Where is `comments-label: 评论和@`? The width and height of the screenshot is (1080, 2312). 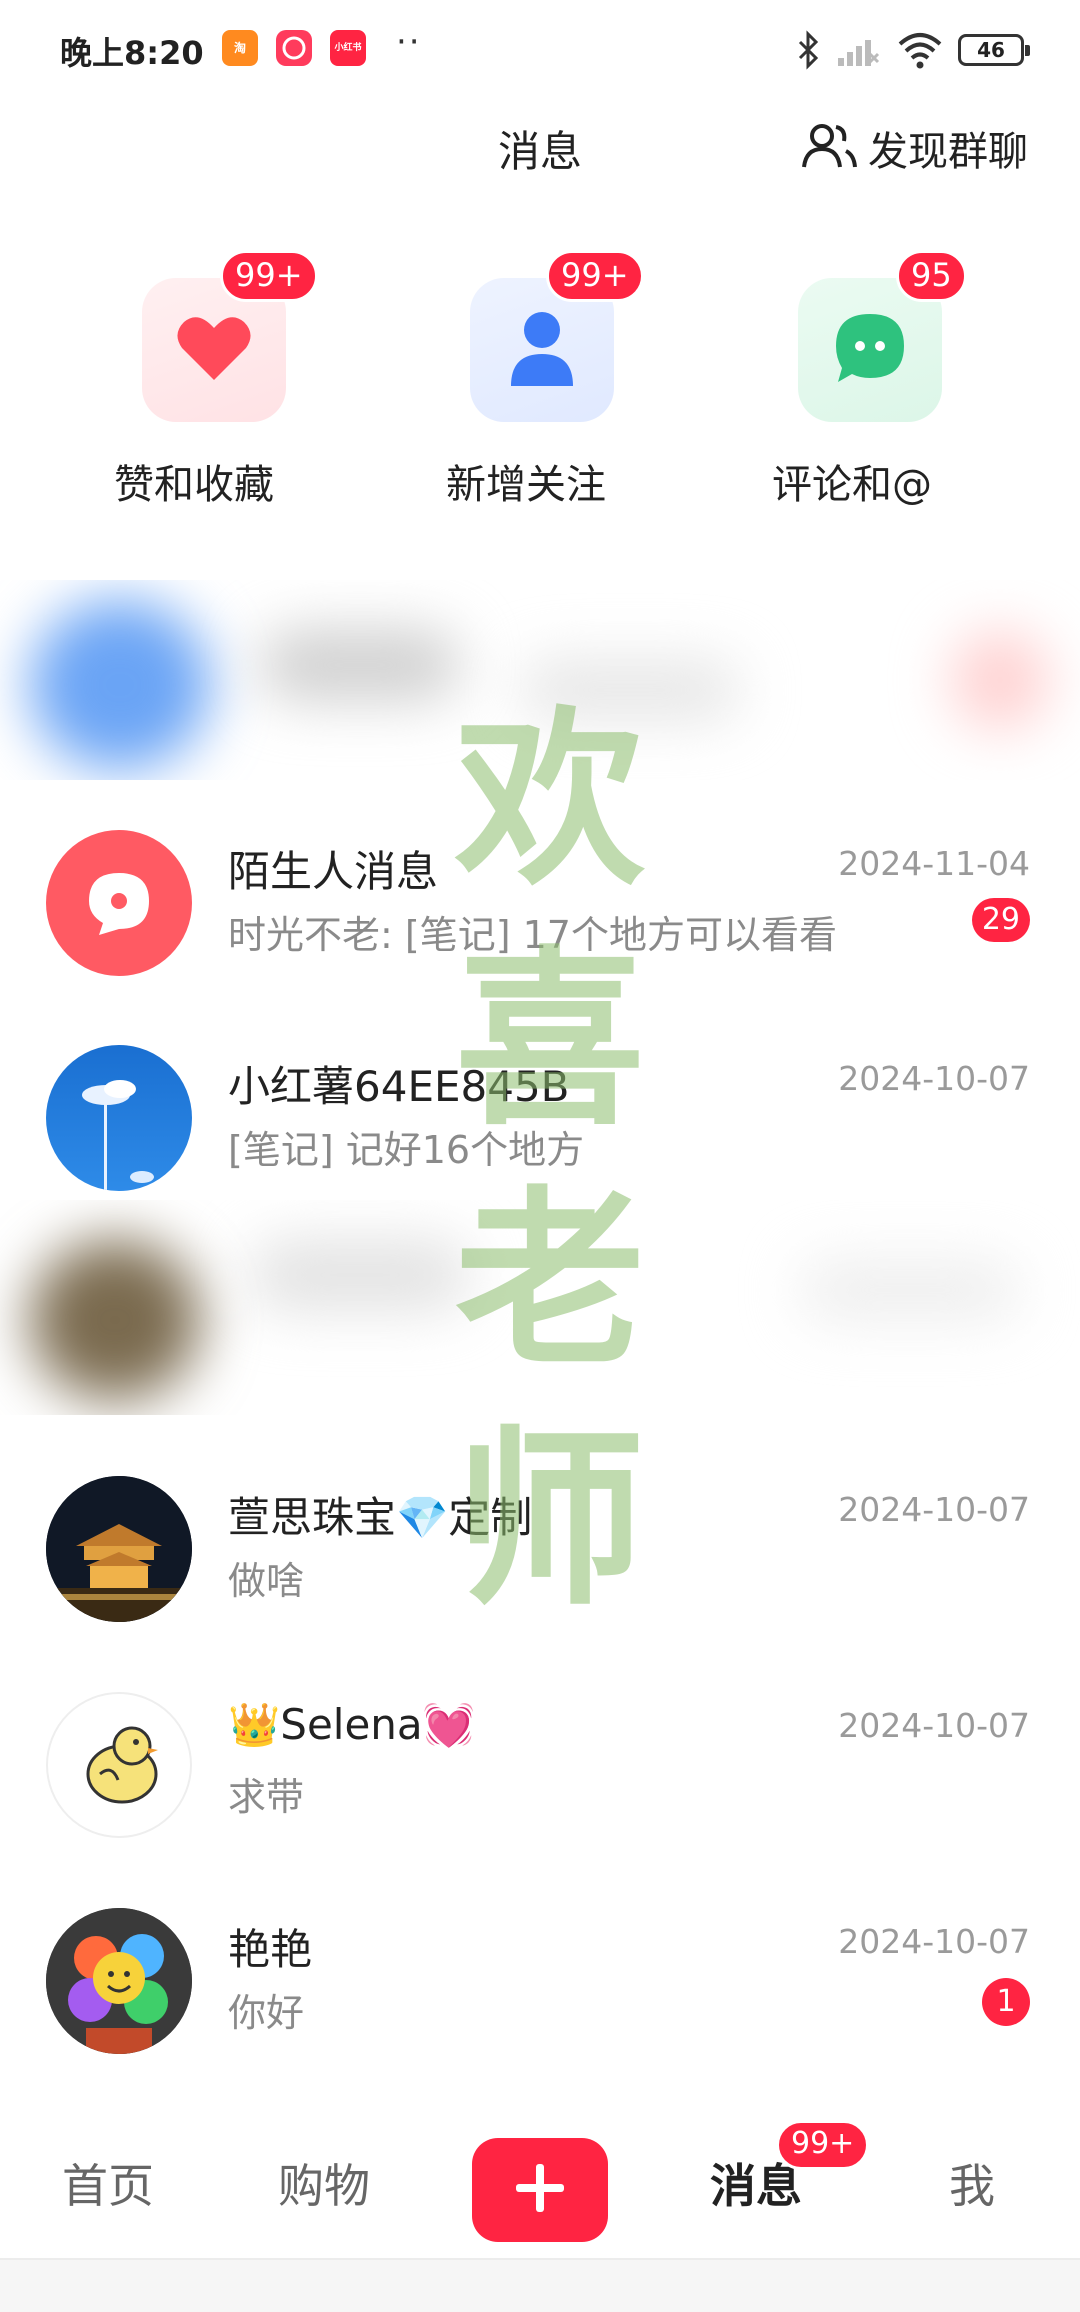
comments-label: 评论和@ is located at coordinates (852, 485).